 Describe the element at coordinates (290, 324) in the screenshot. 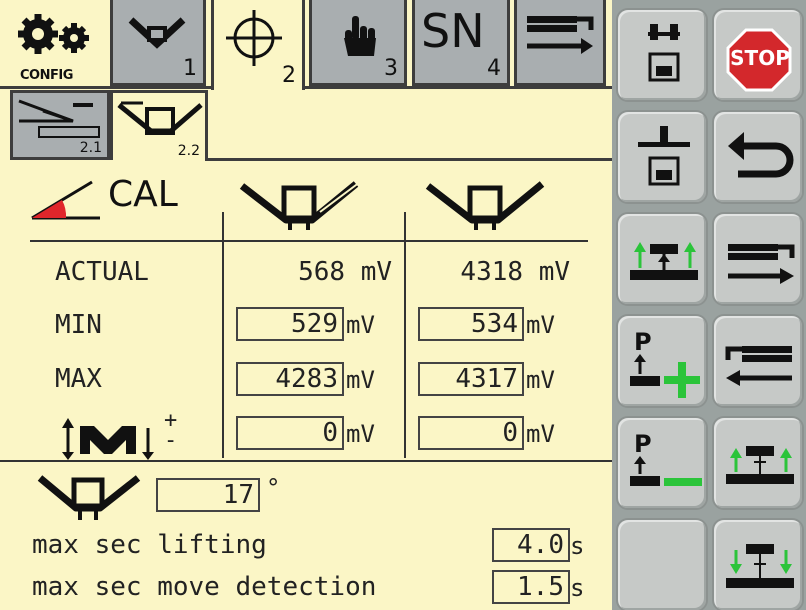

I see `min-left-input: 529` at that location.